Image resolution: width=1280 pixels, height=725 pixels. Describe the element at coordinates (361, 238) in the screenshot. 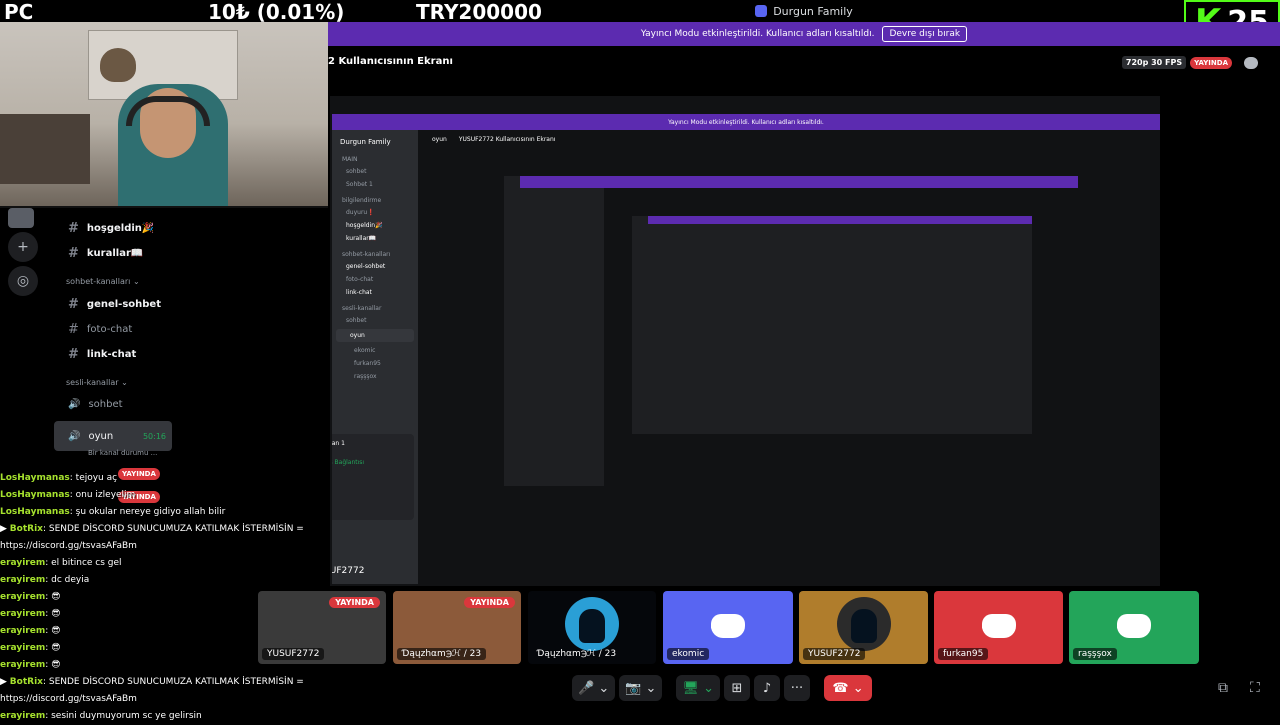

I see `nested-item: kurallar📖` at that location.